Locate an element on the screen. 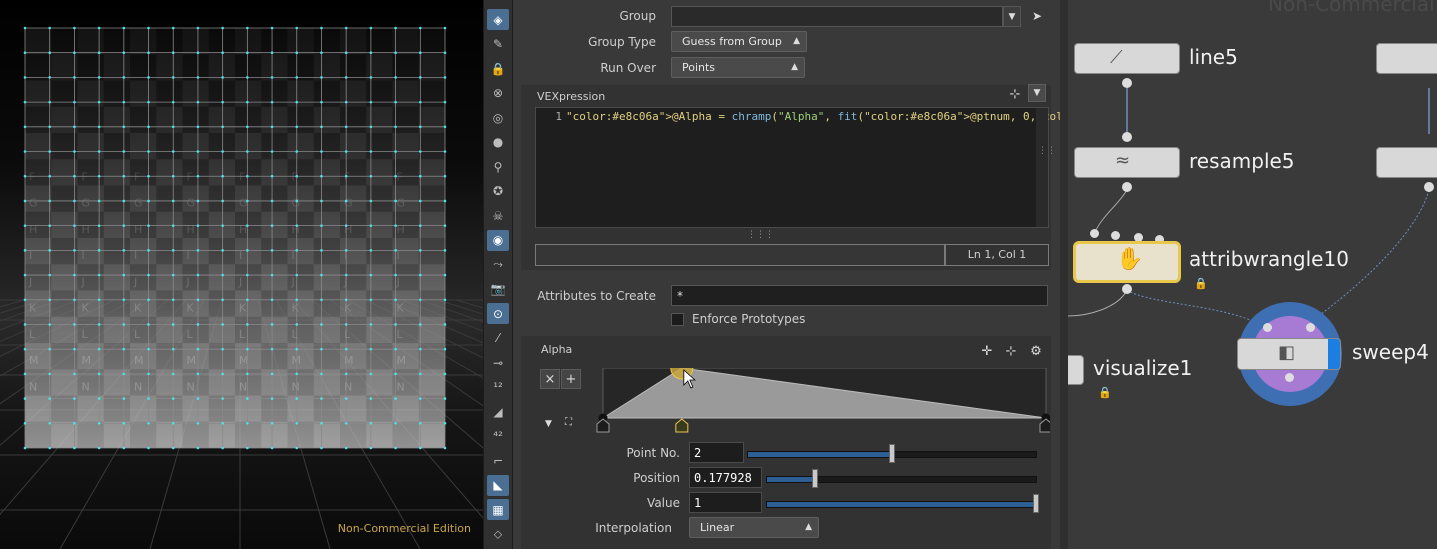 This screenshot has height=549, width=1437. brush-icon: ✎ is located at coordinates (498, 44).